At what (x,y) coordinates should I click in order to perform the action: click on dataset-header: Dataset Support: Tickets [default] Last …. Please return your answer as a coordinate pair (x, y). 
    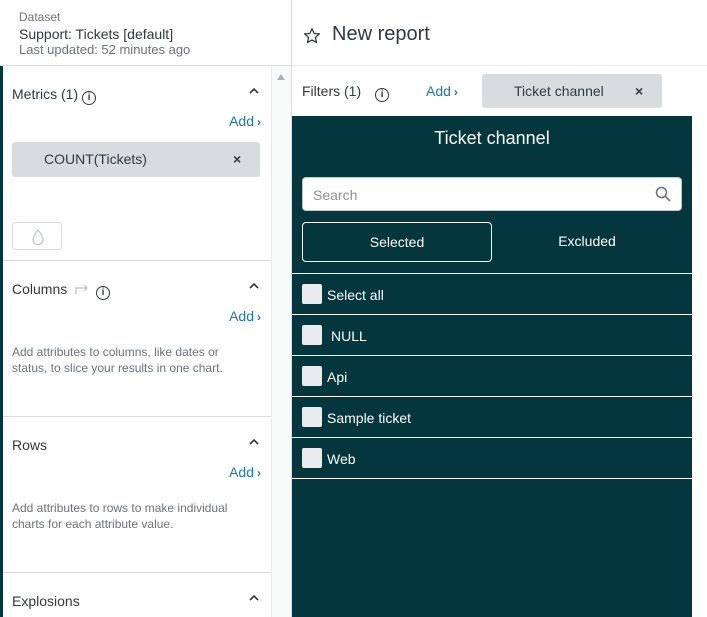
    Looking at the image, I should click on (145, 33).